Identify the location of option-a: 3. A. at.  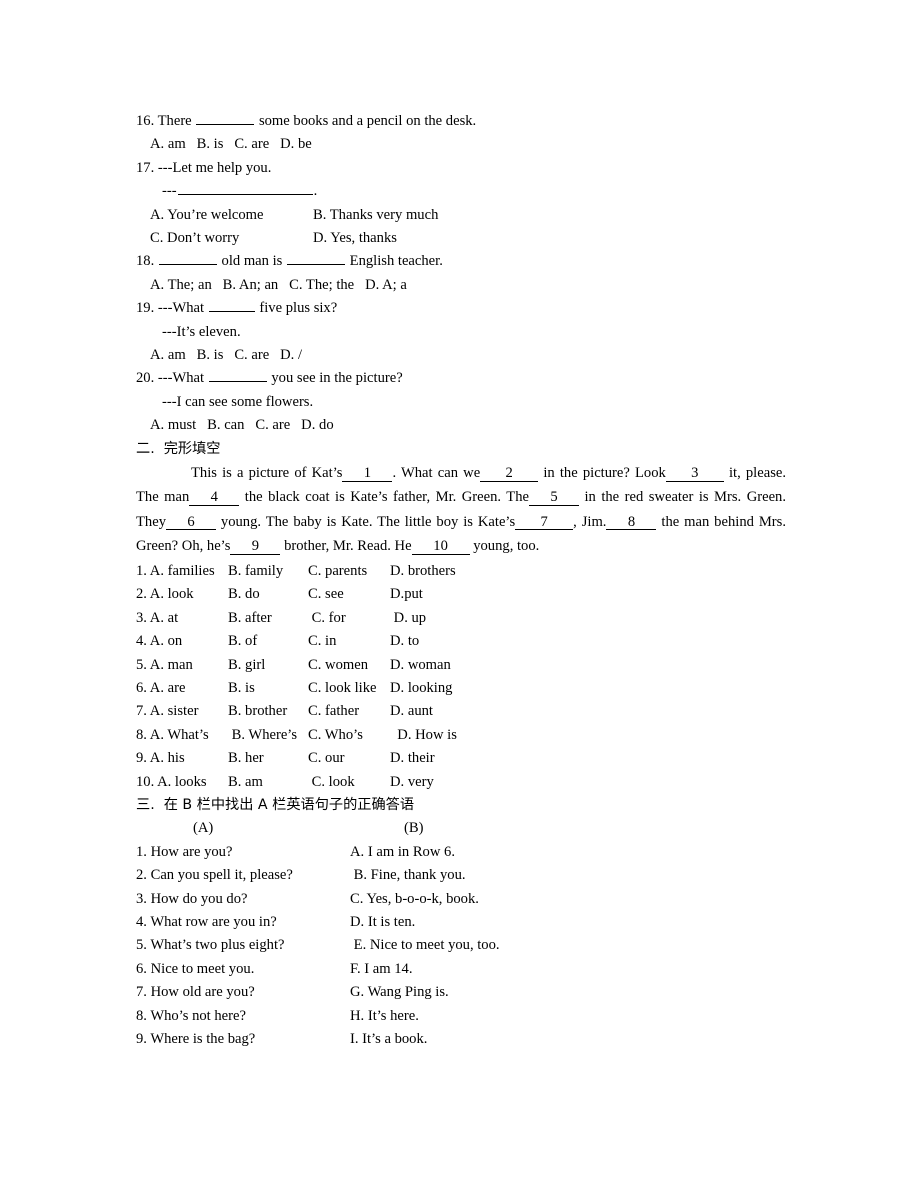
(157, 617).